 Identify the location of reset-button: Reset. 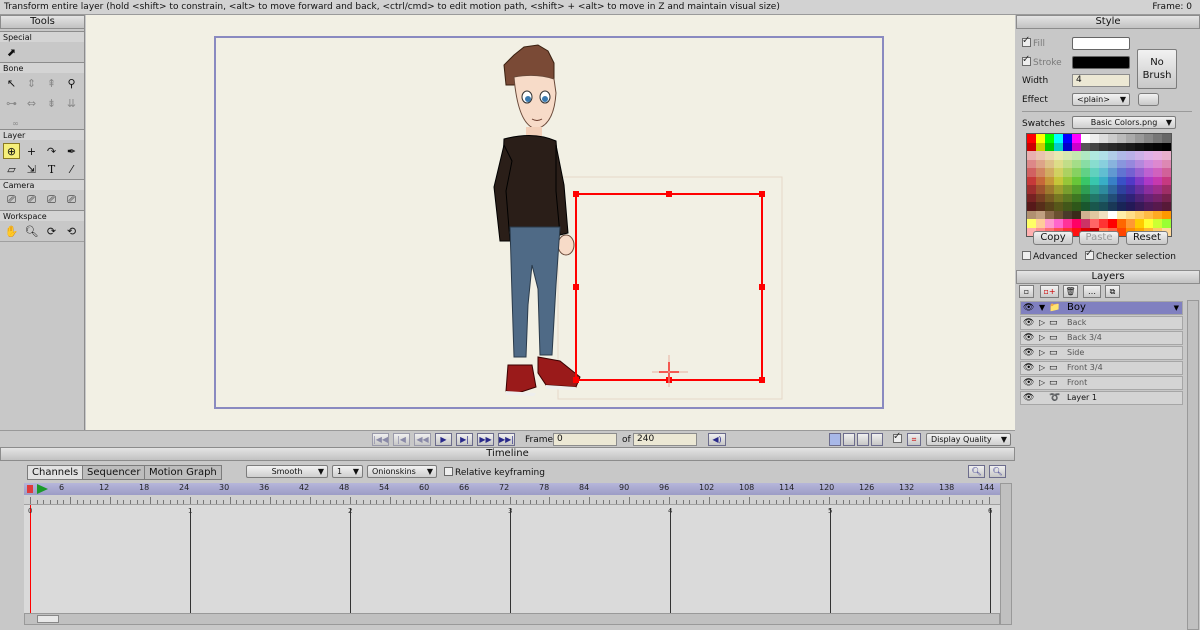
(1147, 238).